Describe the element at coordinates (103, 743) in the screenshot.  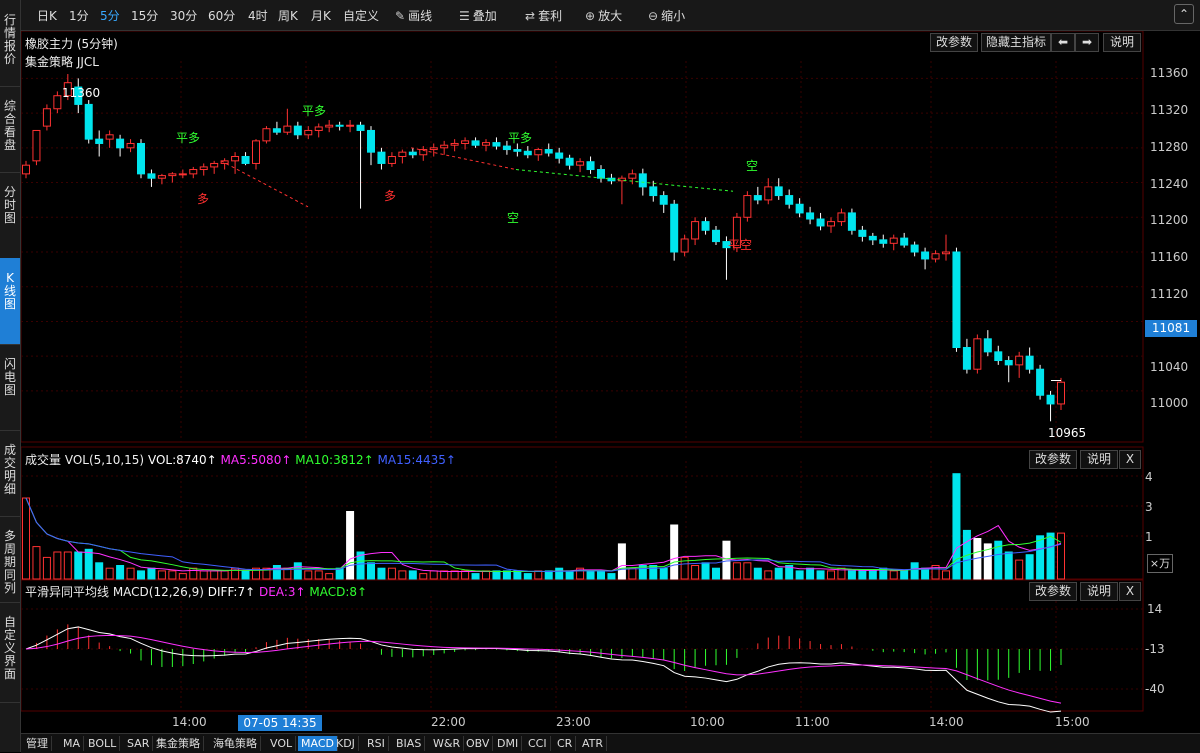
I see `indicator-tab: BOLL` at that location.